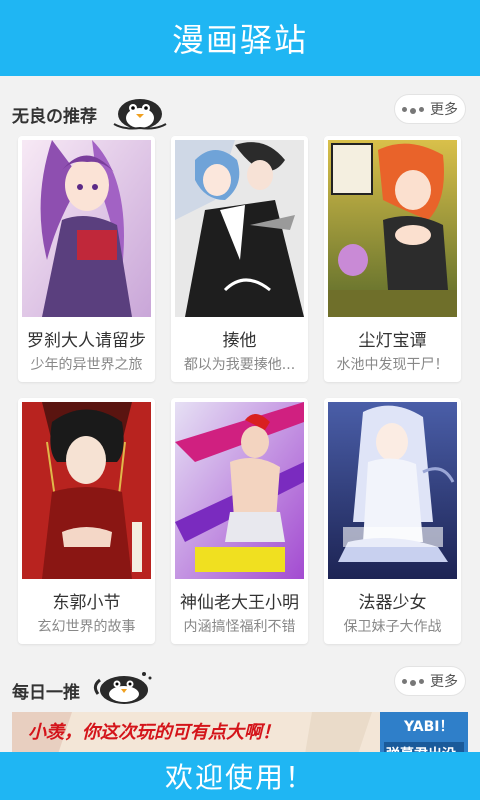  I want to click on comic-title: 神仙老大王小明, so click(239, 603).